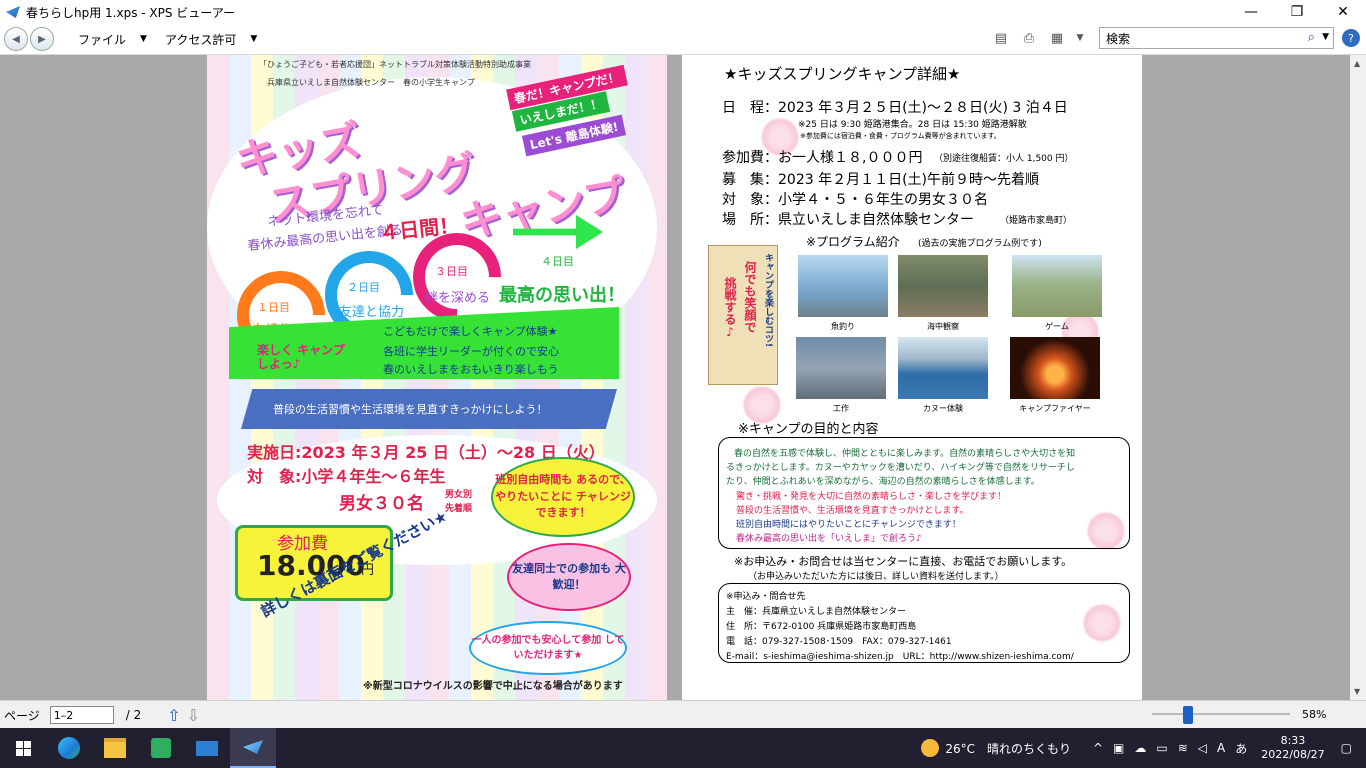 The width and height of the screenshot is (1366, 768). Describe the element at coordinates (372, 312) in the screenshot. I see `day2-caption: 友達と協力` at that location.